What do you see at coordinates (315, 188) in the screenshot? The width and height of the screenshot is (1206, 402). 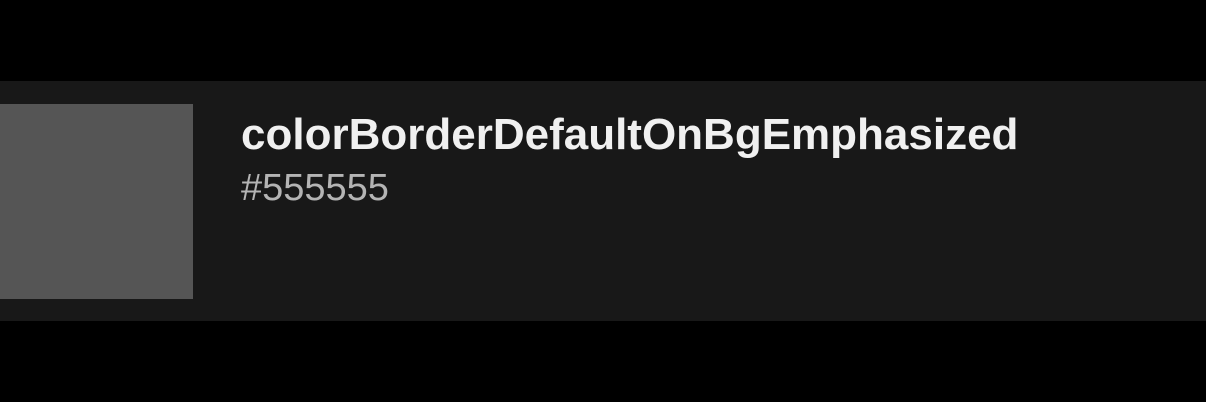 I see `token-value: #555555` at bounding box center [315, 188].